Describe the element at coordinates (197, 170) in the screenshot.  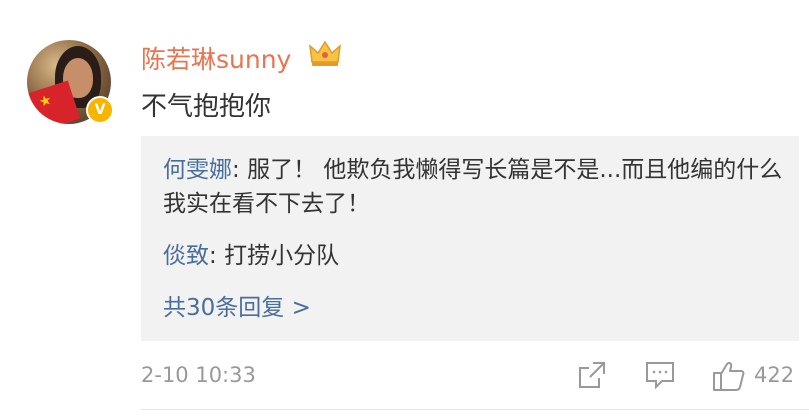
I see `reply-author: 何雯娜` at that location.